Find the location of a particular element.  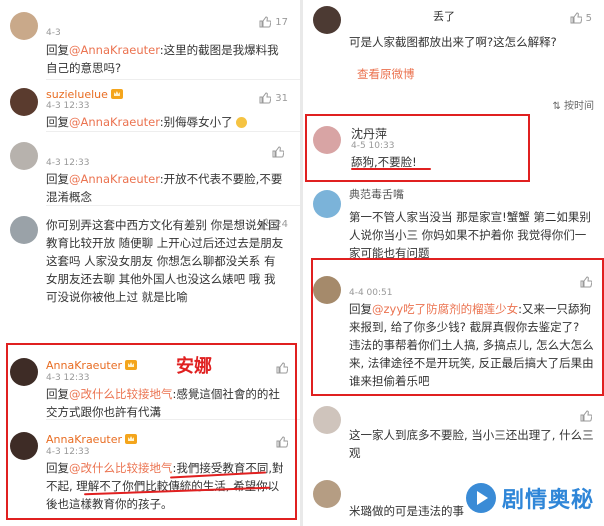

vip-badge-icon is located at coordinates (116, 94).